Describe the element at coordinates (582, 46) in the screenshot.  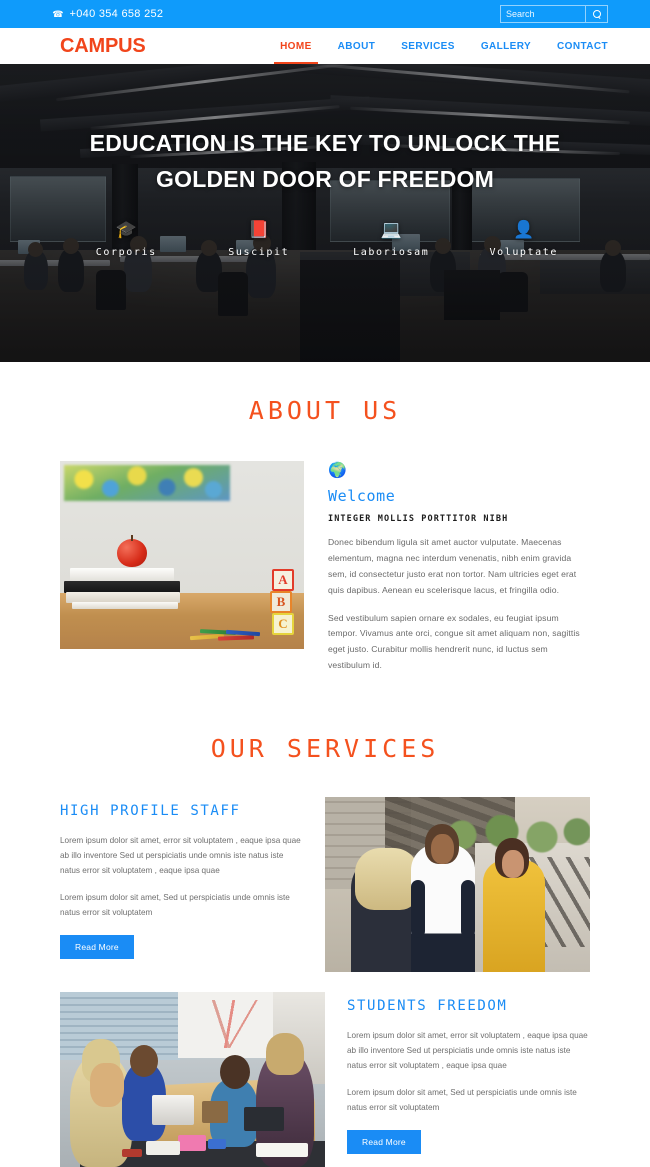
I see `nav-item-contact: CONTACT` at that location.